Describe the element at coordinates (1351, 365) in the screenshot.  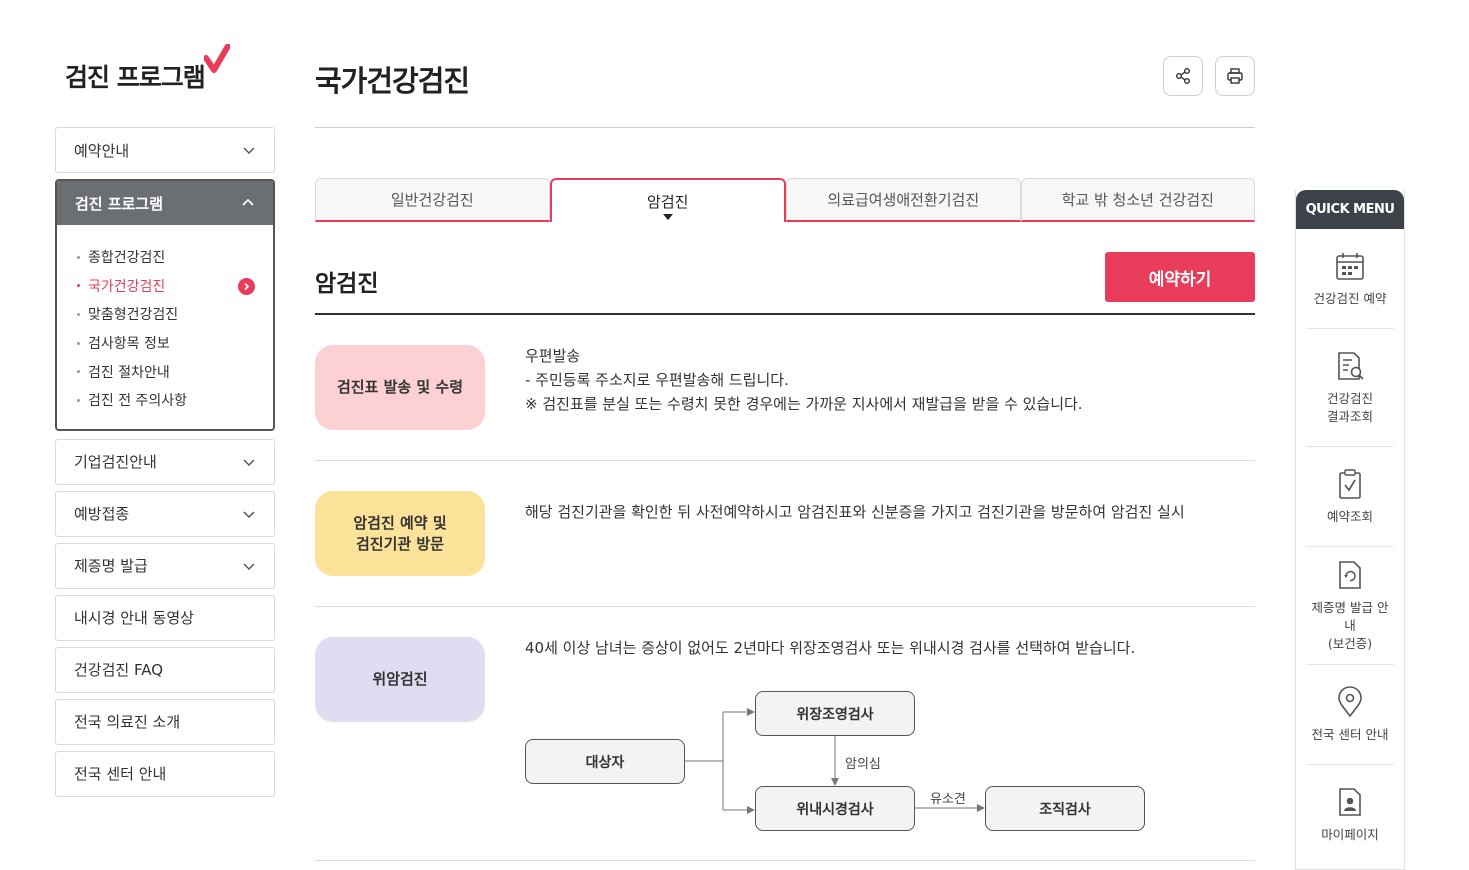
I see `document-search-icon` at that location.